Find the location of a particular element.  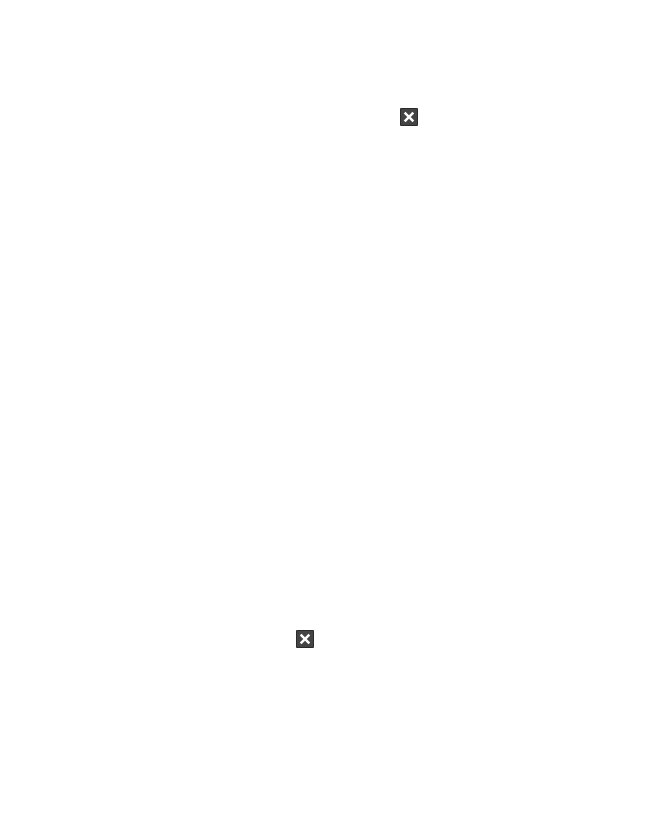

close-button-bottom is located at coordinates (305, 639).